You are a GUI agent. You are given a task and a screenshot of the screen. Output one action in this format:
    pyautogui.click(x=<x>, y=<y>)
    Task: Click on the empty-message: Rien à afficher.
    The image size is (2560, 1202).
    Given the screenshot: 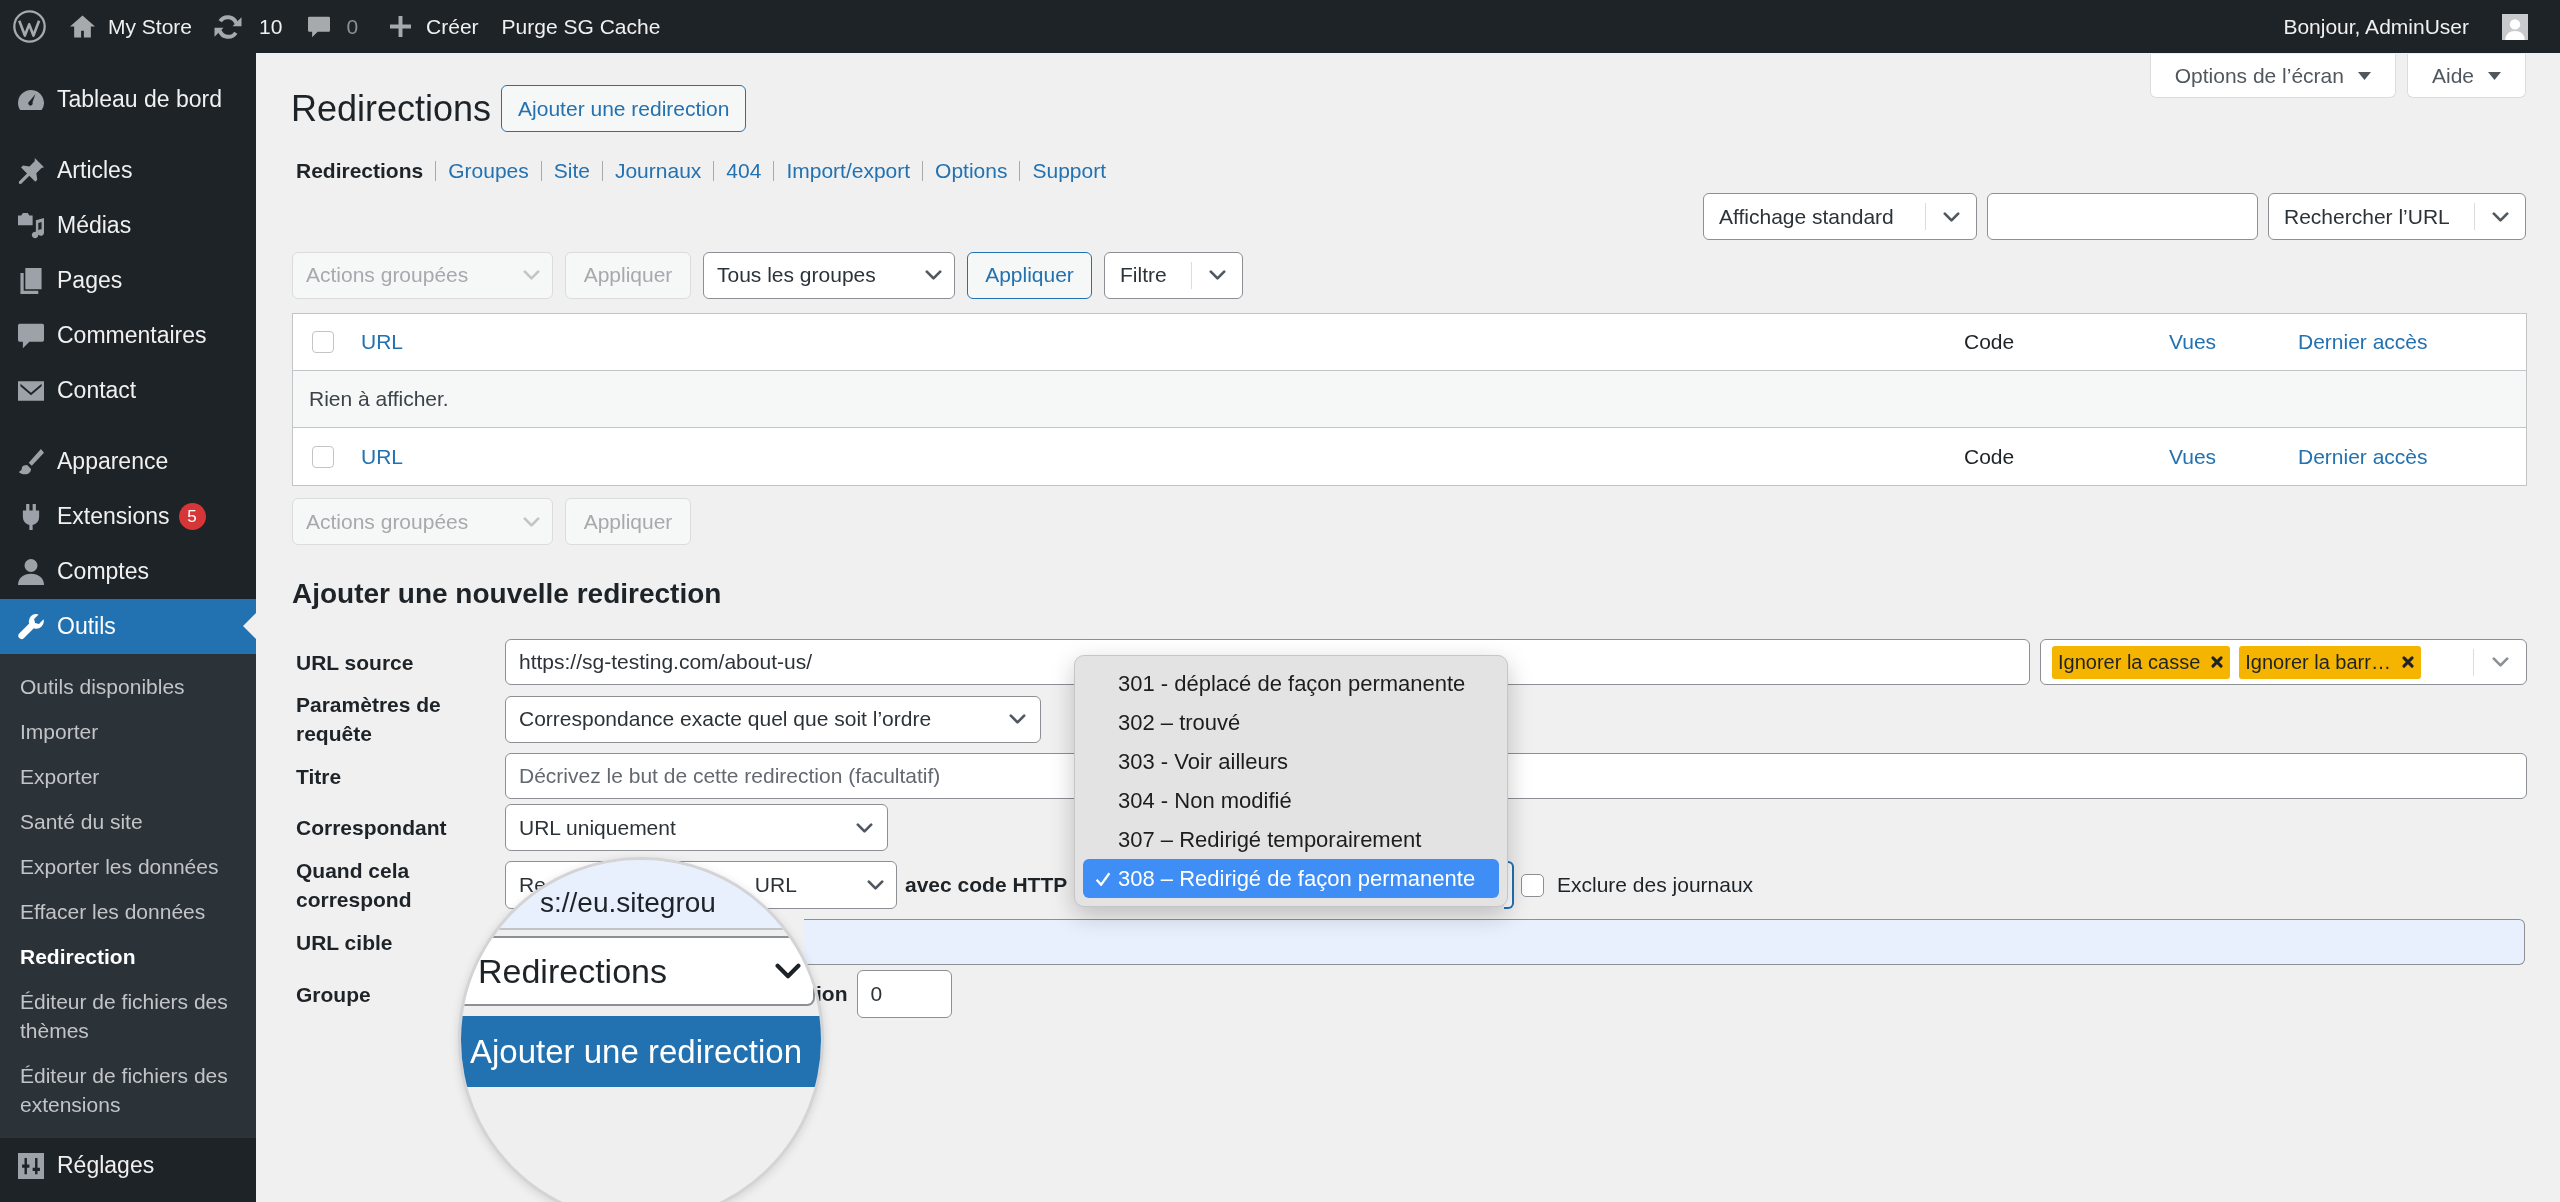 What is the action you would take?
    pyautogui.click(x=379, y=399)
    